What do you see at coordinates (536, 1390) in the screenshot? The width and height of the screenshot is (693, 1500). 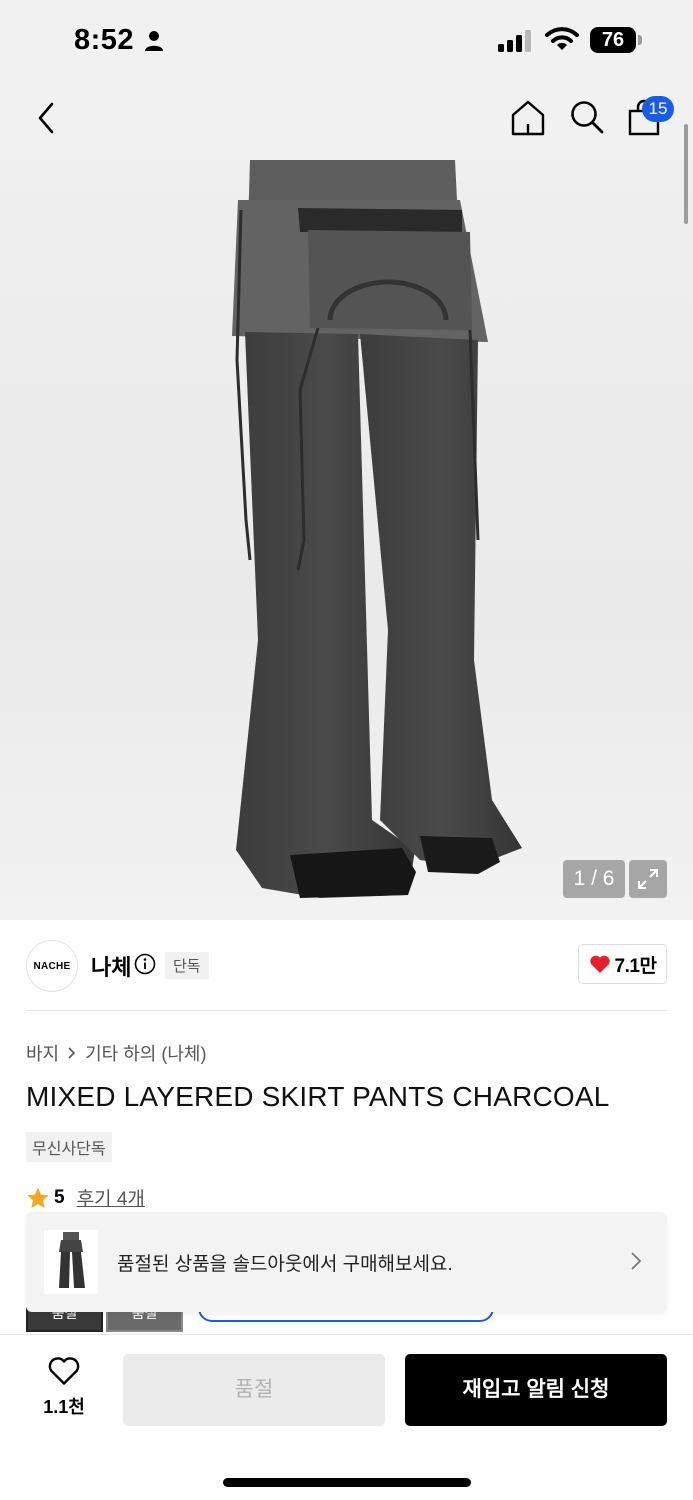 I see `restock-alert-button: 재입고 알림 신청` at bounding box center [536, 1390].